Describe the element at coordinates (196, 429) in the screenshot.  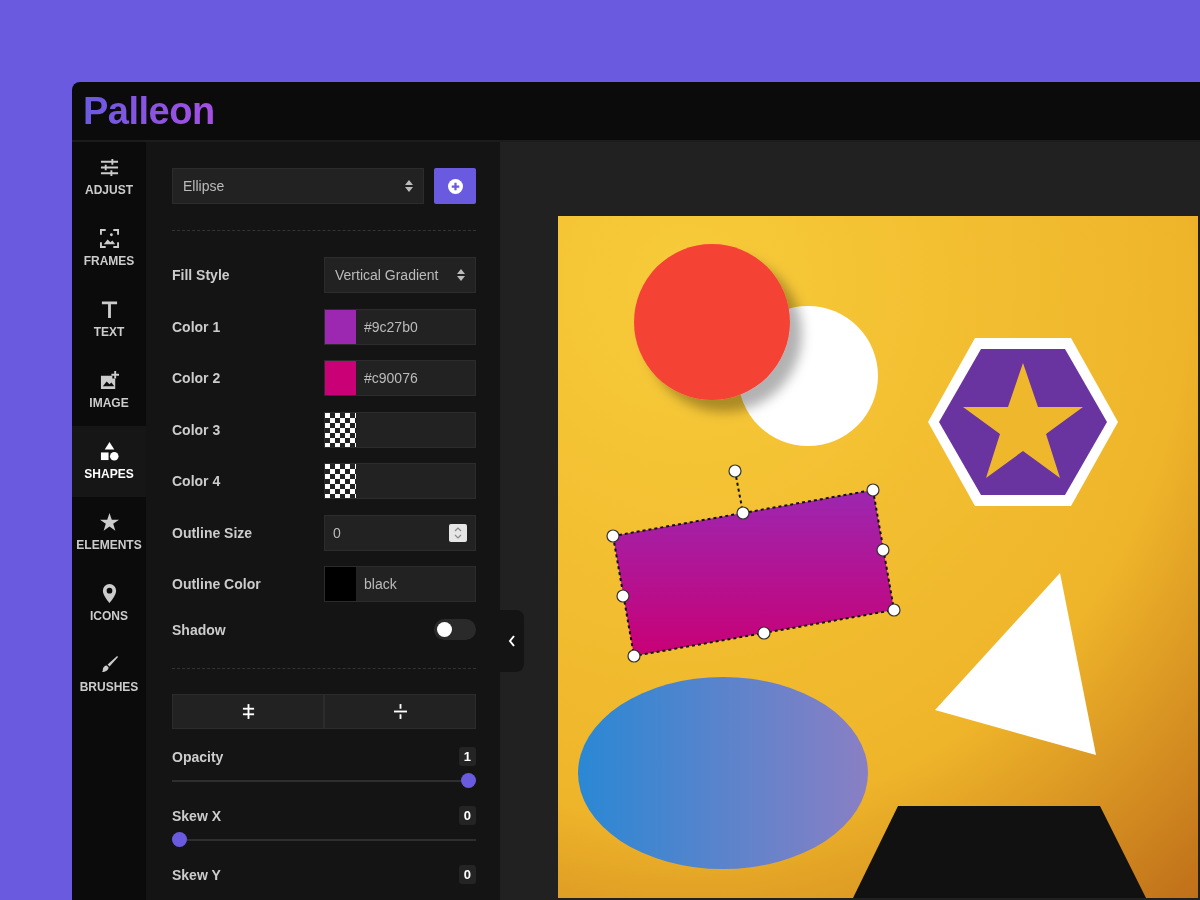
I see `field-label: Color 3` at that location.